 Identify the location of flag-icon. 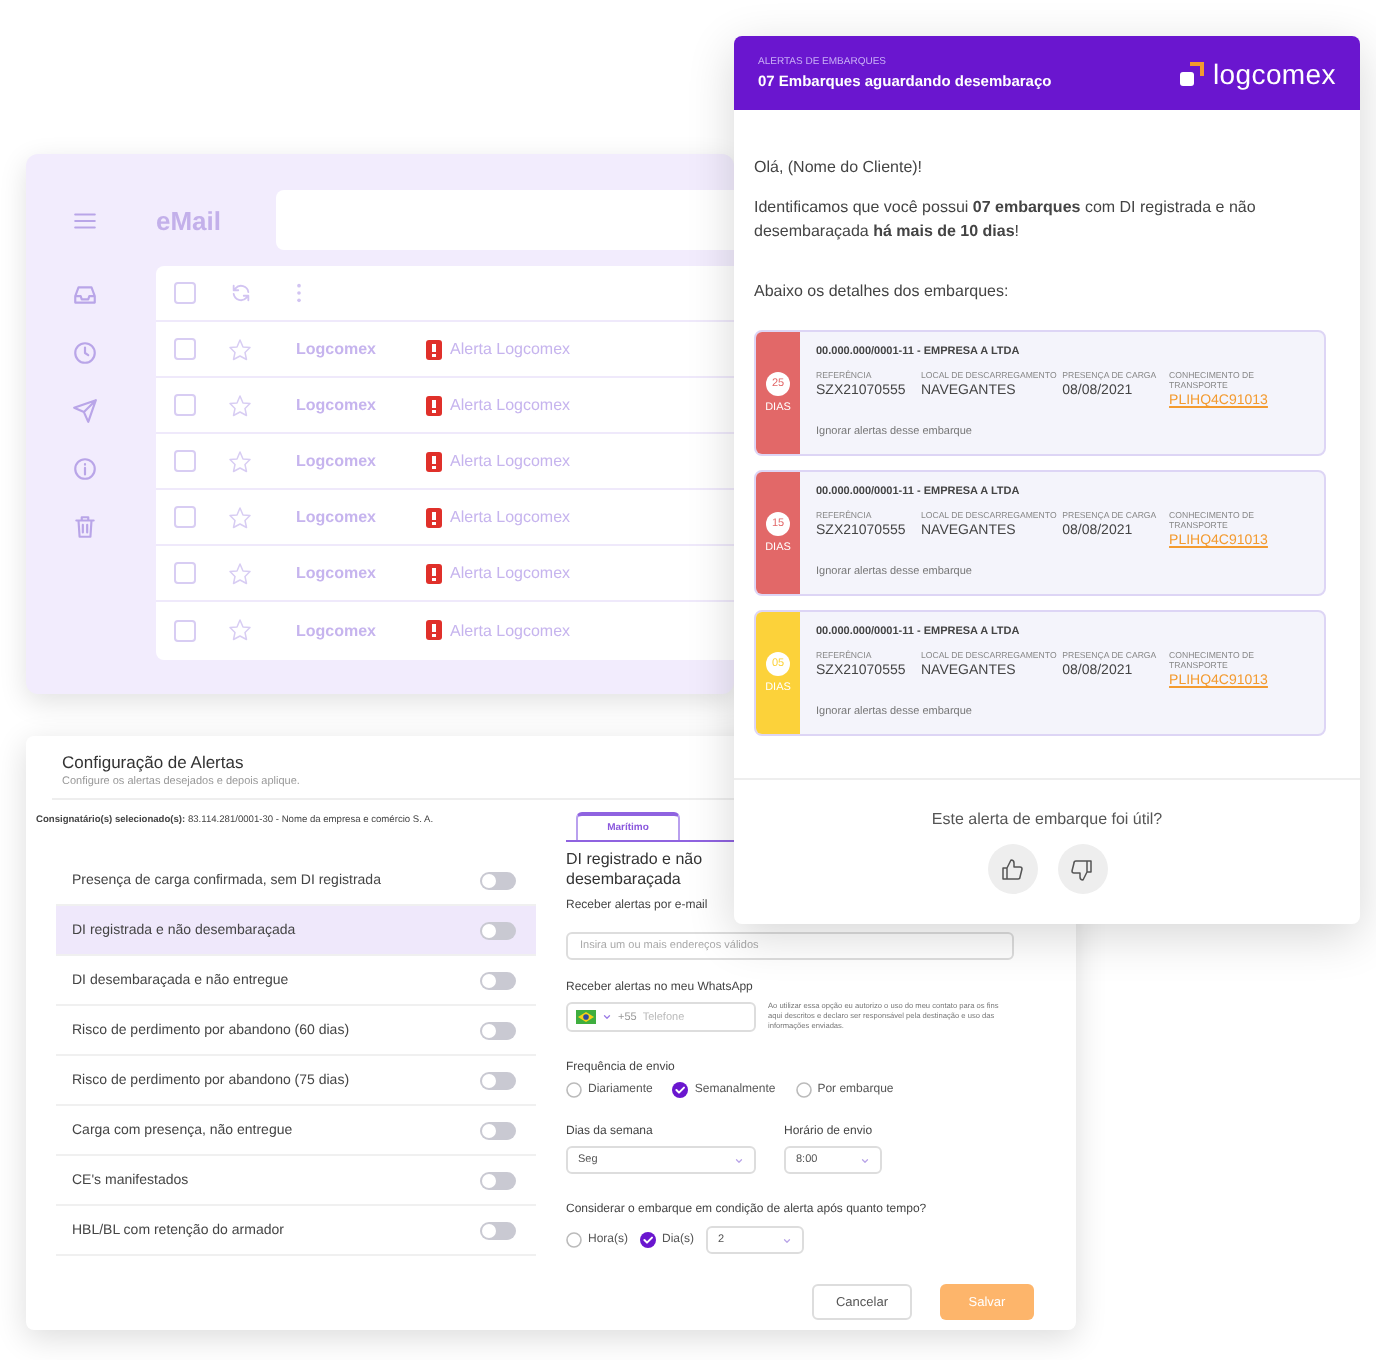
(586, 1017).